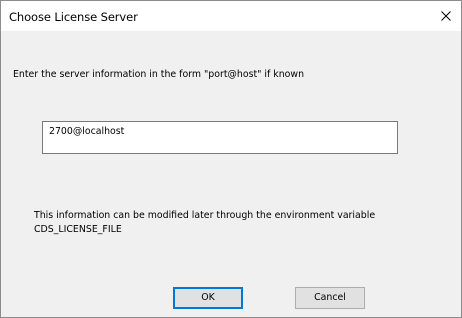 Image resolution: width=462 pixels, height=318 pixels. I want to click on close-icon, so click(446, 16).